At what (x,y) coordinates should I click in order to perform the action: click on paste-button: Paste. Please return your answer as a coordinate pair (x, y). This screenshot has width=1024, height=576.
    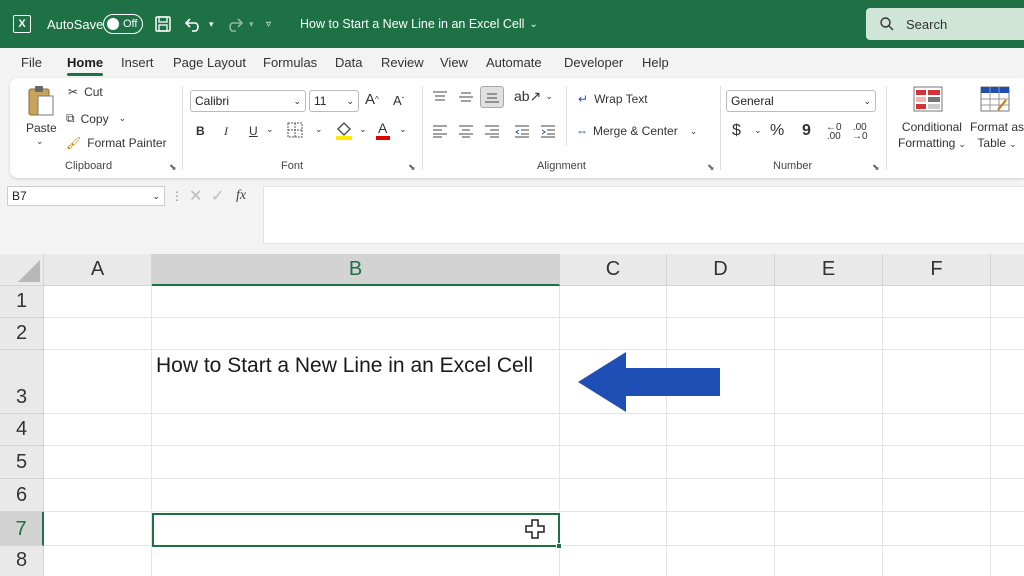
    Looking at the image, I should click on (41, 128).